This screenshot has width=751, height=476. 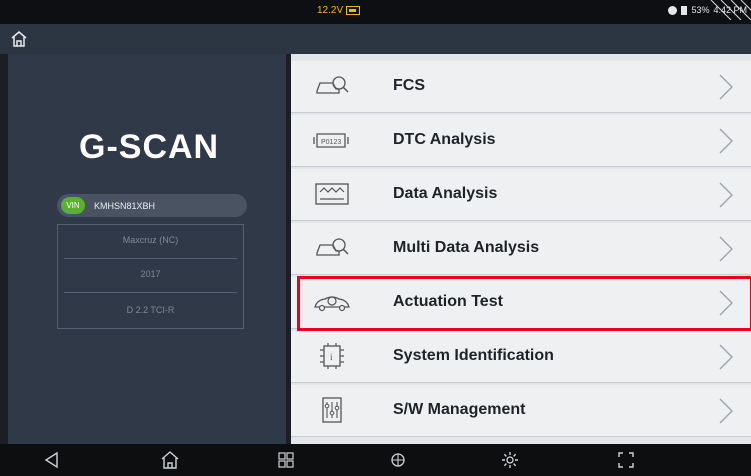 What do you see at coordinates (353, 10) in the screenshot?
I see `battery-icon` at bounding box center [353, 10].